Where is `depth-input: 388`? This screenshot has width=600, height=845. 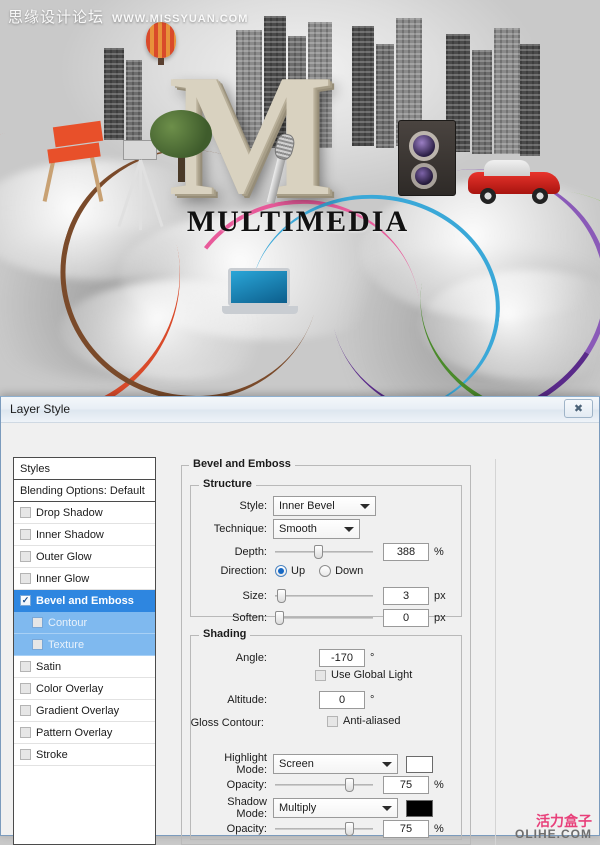 depth-input: 388 is located at coordinates (406, 552).